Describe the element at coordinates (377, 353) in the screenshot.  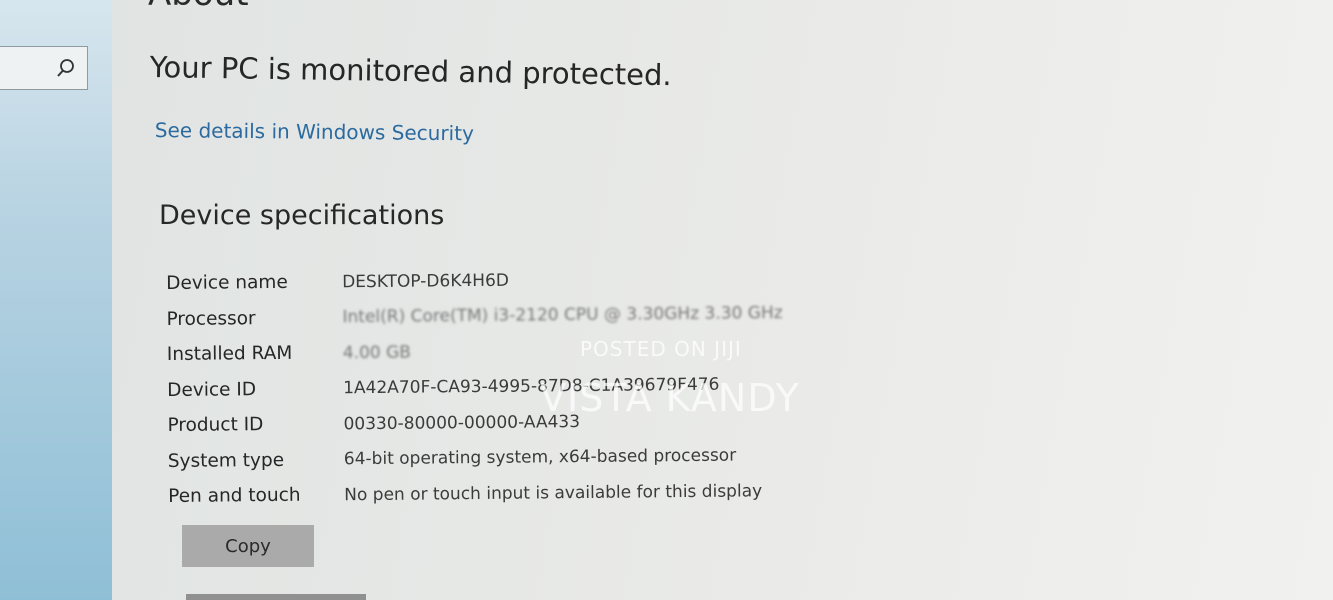
I see `spec-value: 4.00 GB` at that location.